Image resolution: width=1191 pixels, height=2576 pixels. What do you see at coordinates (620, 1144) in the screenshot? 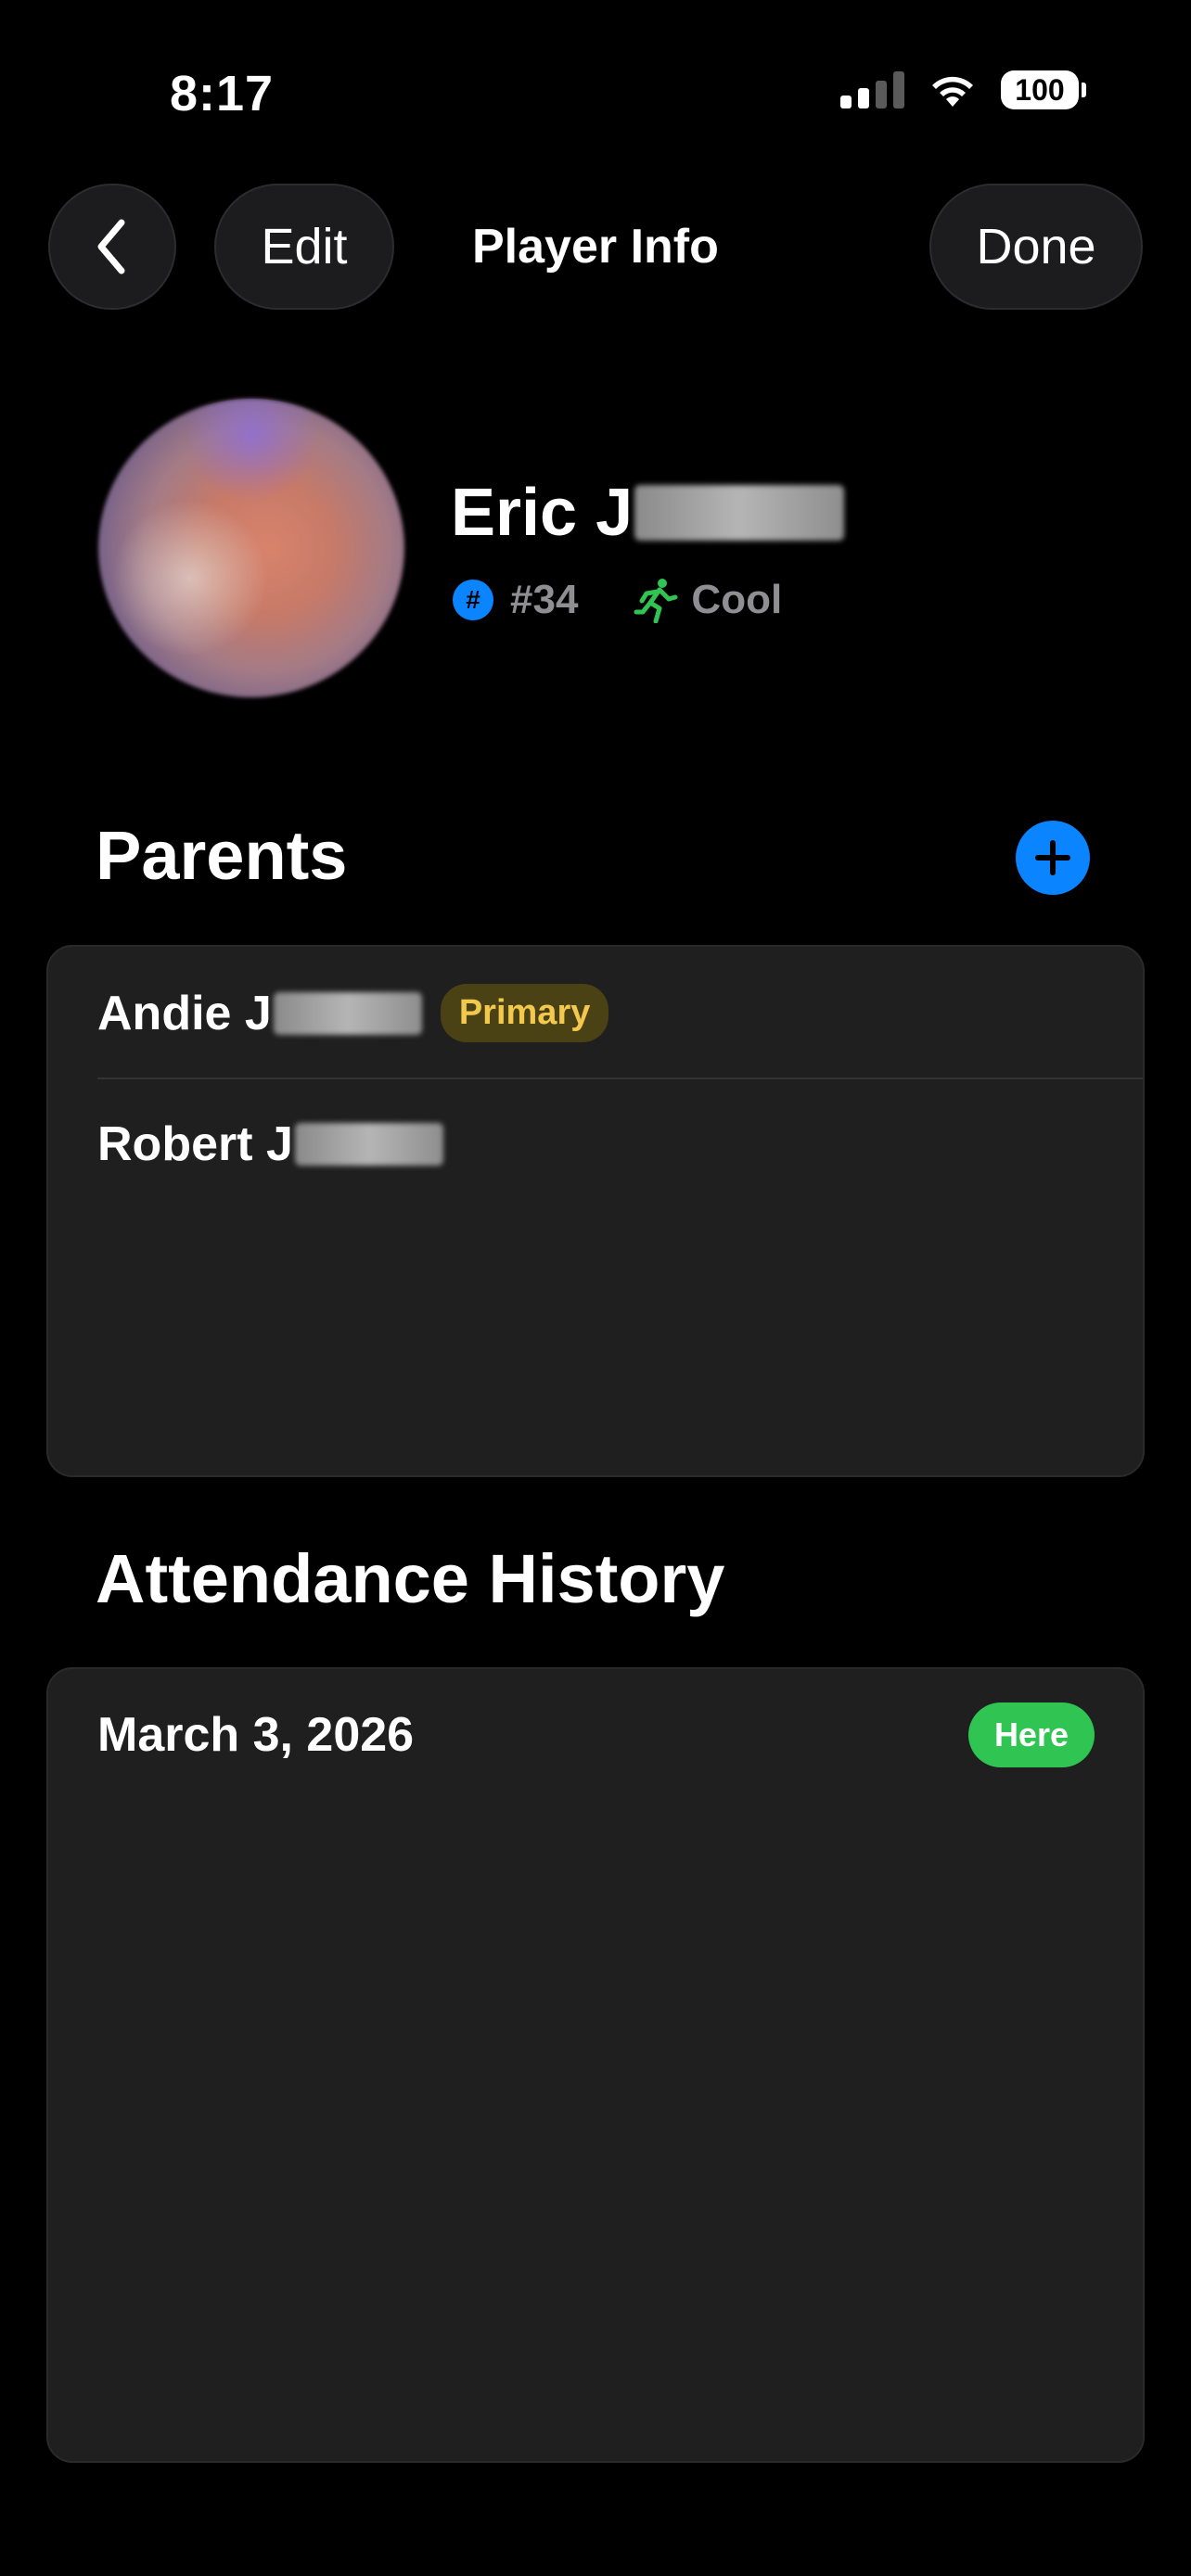
I see `parent-row: Robert J` at bounding box center [620, 1144].